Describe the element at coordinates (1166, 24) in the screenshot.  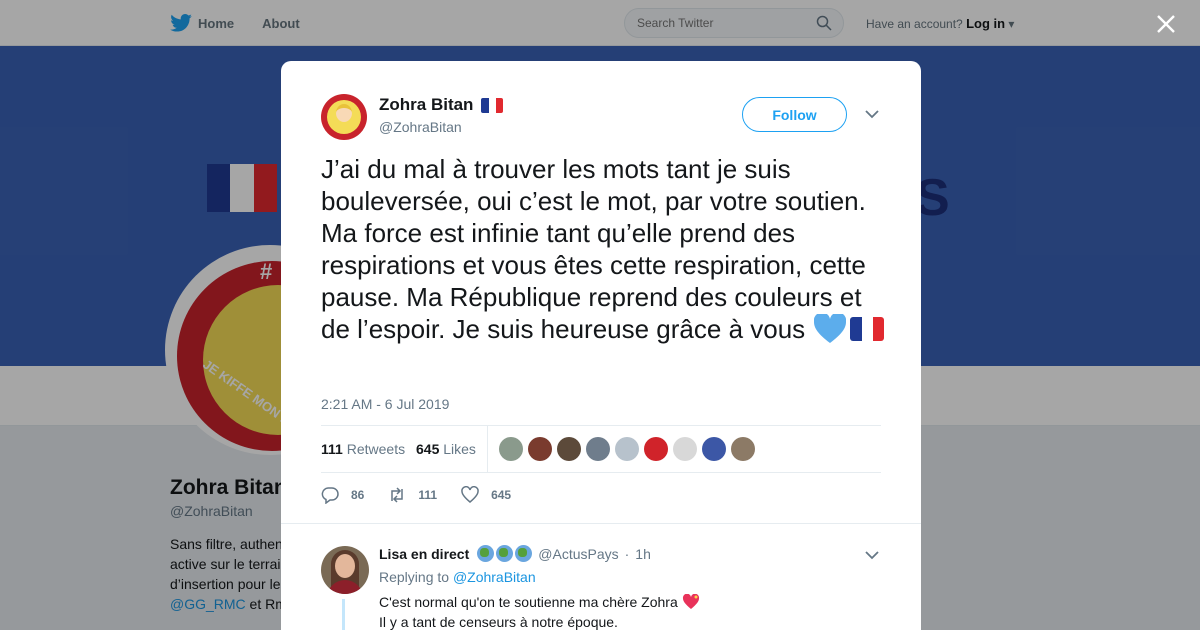
I see `close-icon` at that location.